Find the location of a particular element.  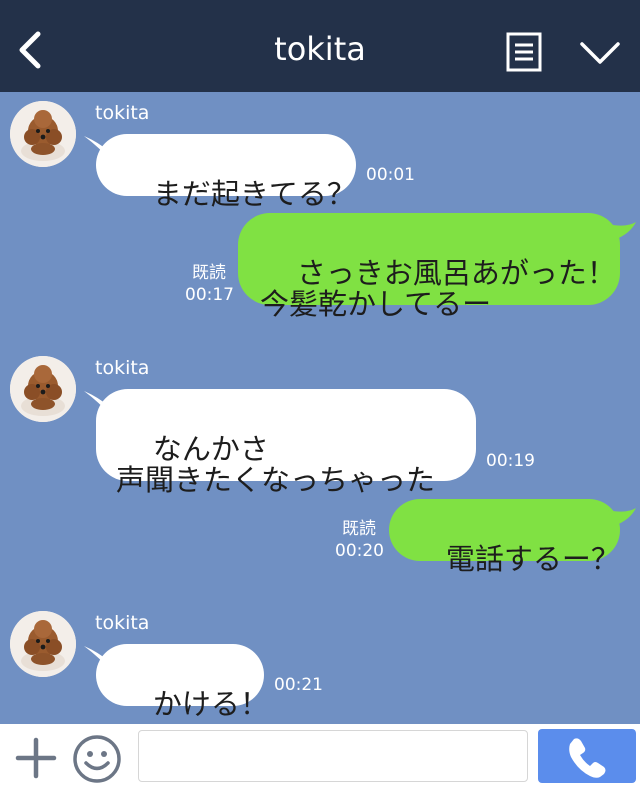

add-attachment-button is located at coordinates (36, 758).